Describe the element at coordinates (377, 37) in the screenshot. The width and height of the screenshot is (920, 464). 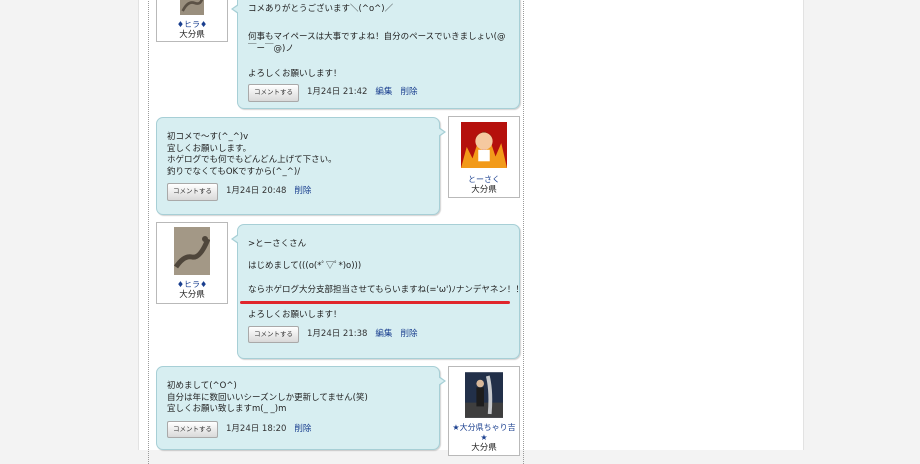
I see `comment-text-line: 何事もマイペースは大事ですよね！自分のペースでいきましょい(@` at that location.